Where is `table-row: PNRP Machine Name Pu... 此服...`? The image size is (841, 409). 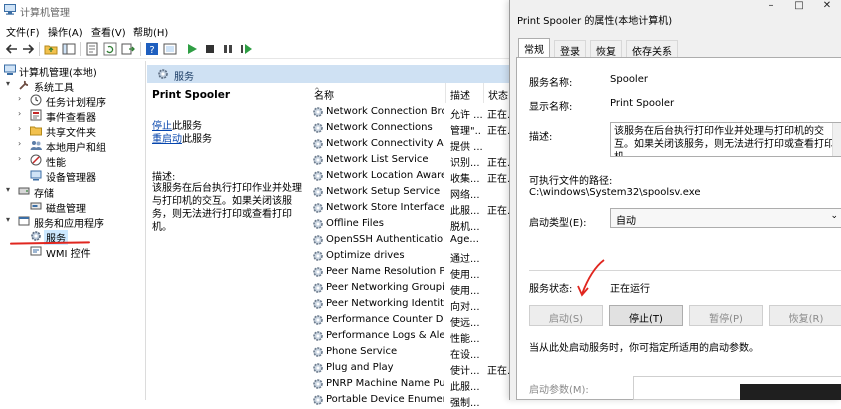
table-row: PNRP Machine Name Pu... 此服... is located at coordinates (410, 384).